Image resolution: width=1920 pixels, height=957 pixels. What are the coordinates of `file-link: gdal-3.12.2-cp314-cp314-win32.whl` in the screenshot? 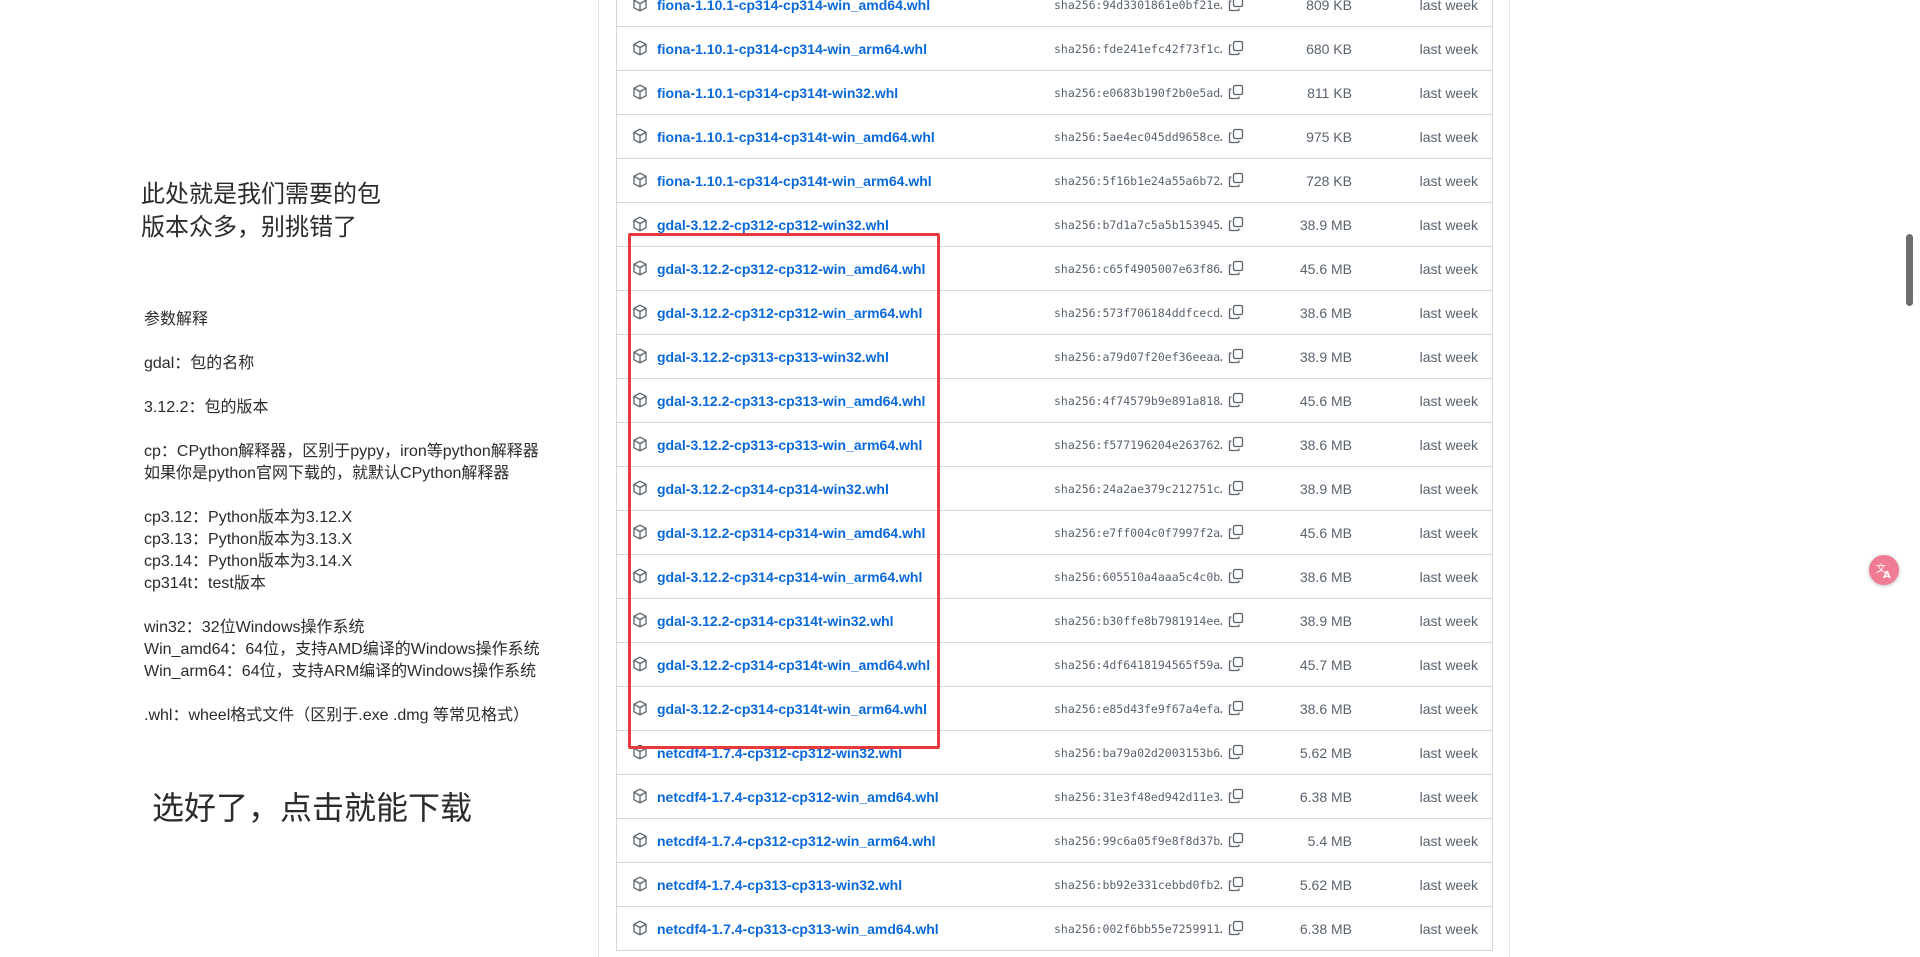 It's located at (773, 489).